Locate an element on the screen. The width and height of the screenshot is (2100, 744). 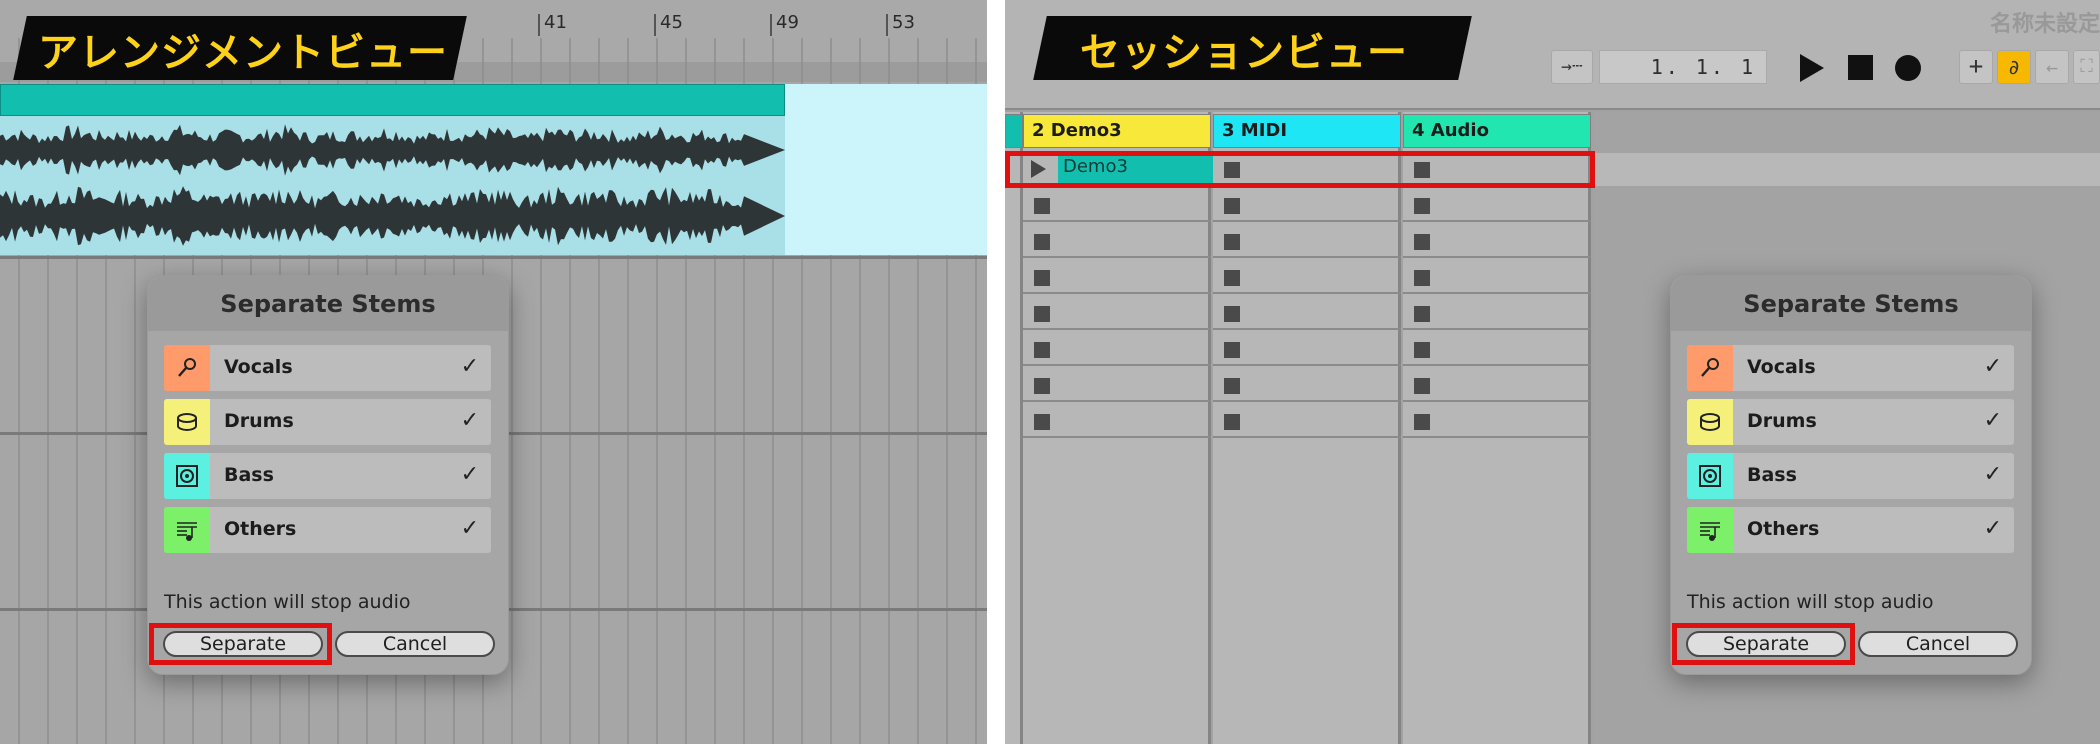
record-icon is located at coordinates (1908, 68).